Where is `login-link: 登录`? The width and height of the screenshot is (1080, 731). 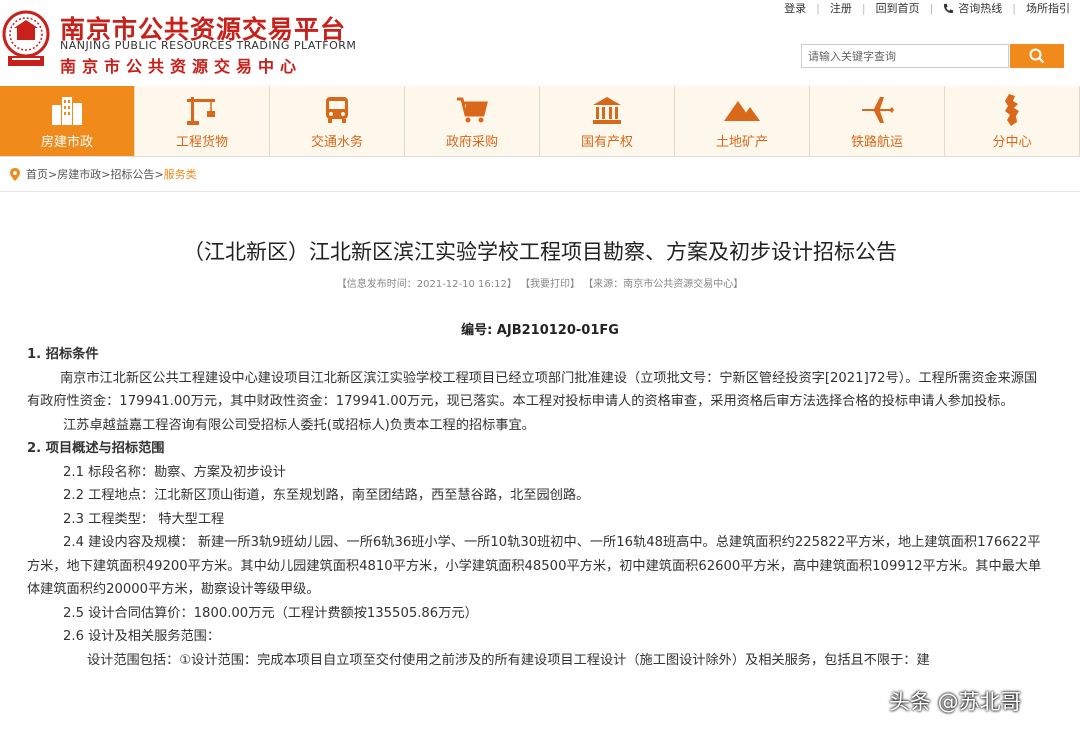 login-link: 登录 is located at coordinates (795, 8).